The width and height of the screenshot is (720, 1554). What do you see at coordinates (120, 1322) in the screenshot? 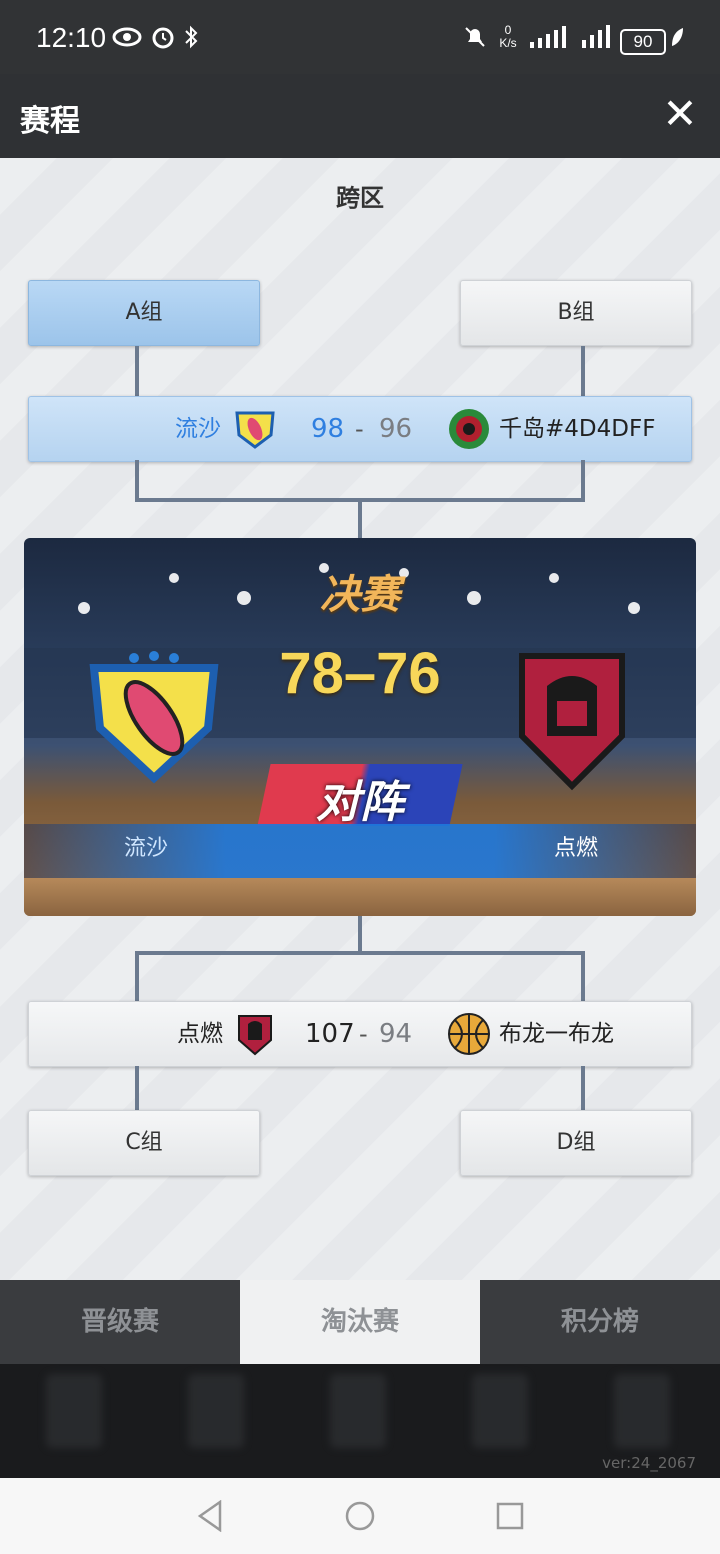
I see `tab-promotion: 晋级赛` at bounding box center [120, 1322].